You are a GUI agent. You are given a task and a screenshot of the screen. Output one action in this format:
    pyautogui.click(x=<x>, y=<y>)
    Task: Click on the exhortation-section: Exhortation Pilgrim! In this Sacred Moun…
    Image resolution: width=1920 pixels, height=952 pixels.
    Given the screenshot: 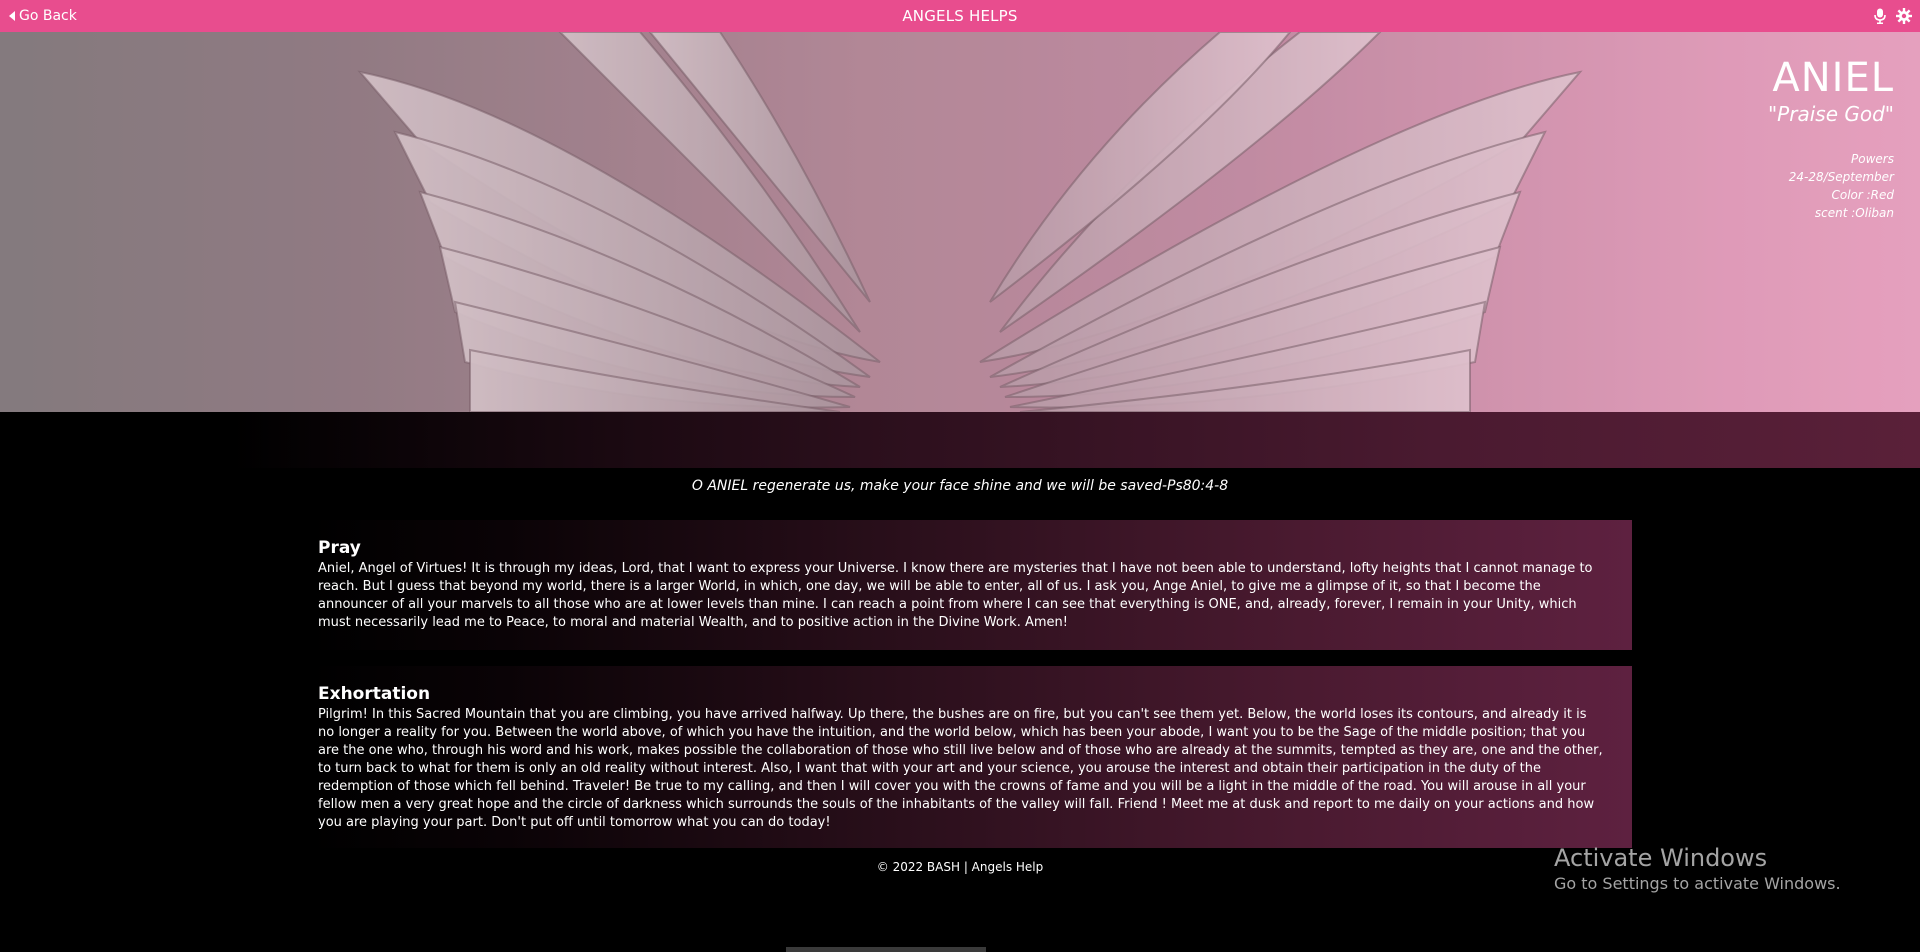 What is the action you would take?
    pyautogui.click(x=970, y=757)
    